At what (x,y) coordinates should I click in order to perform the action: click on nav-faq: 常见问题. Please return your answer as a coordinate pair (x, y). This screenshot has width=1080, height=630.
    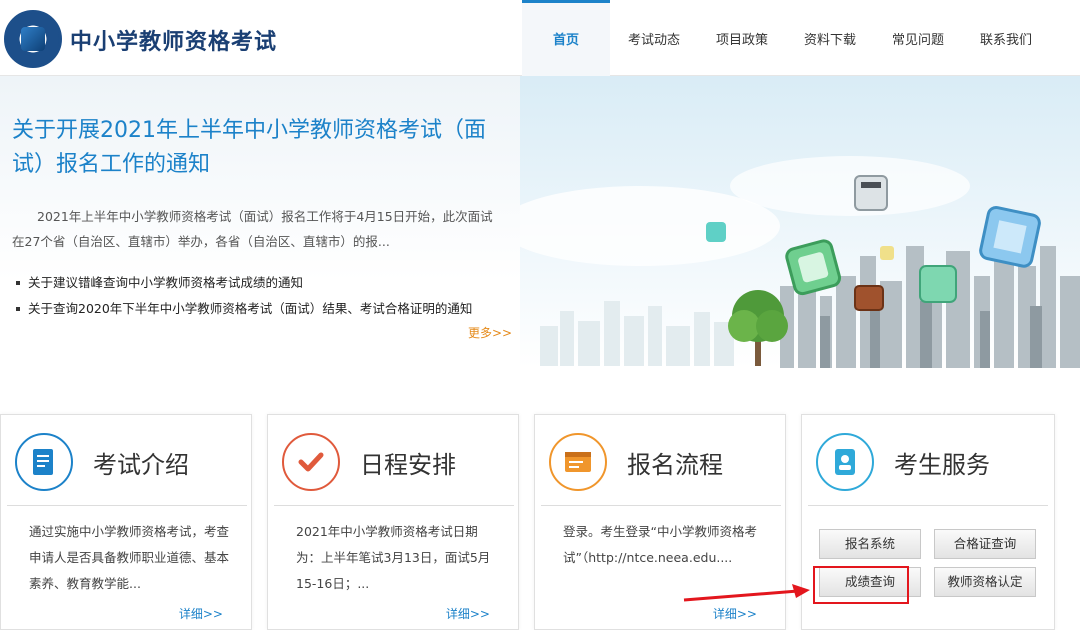
    Looking at the image, I should click on (918, 38).